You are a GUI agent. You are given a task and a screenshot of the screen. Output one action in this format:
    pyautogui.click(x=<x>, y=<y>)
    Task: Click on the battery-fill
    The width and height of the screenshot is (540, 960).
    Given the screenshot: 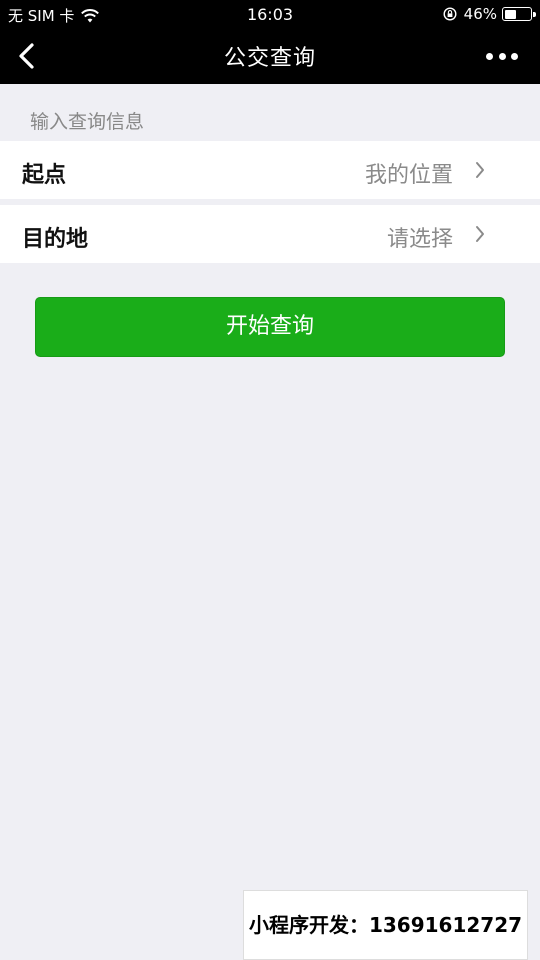 What is the action you would take?
    pyautogui.click(x=510, y=14)
    